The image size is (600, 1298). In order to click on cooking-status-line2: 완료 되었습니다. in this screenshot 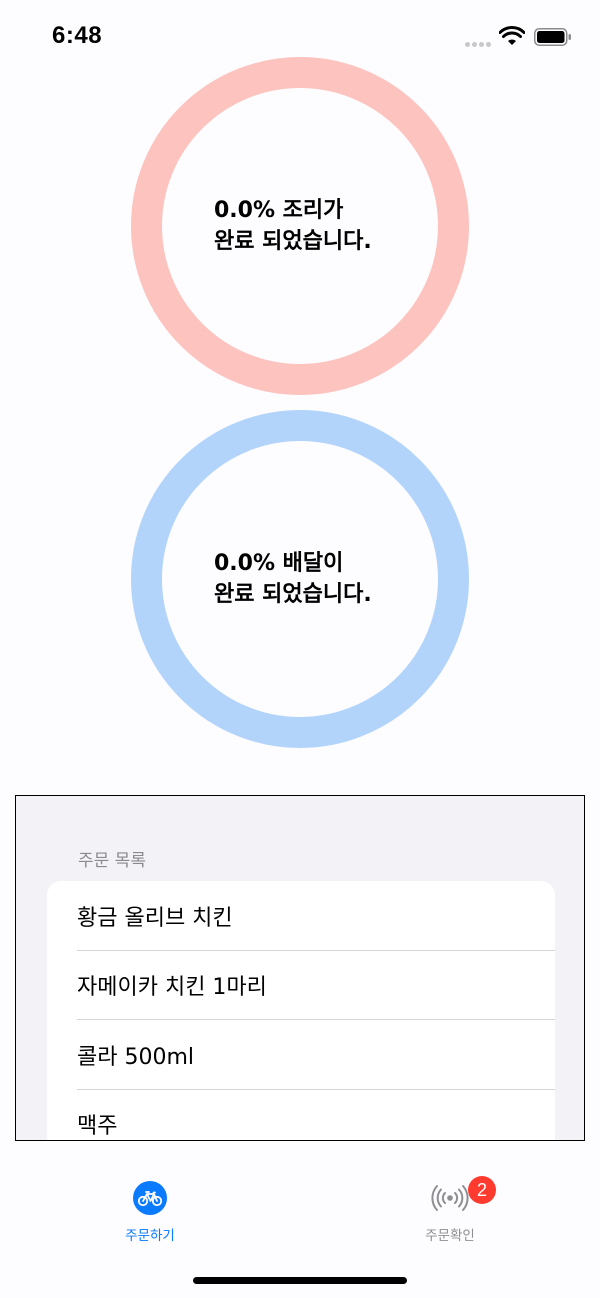, I will do `click(293, 241)`.